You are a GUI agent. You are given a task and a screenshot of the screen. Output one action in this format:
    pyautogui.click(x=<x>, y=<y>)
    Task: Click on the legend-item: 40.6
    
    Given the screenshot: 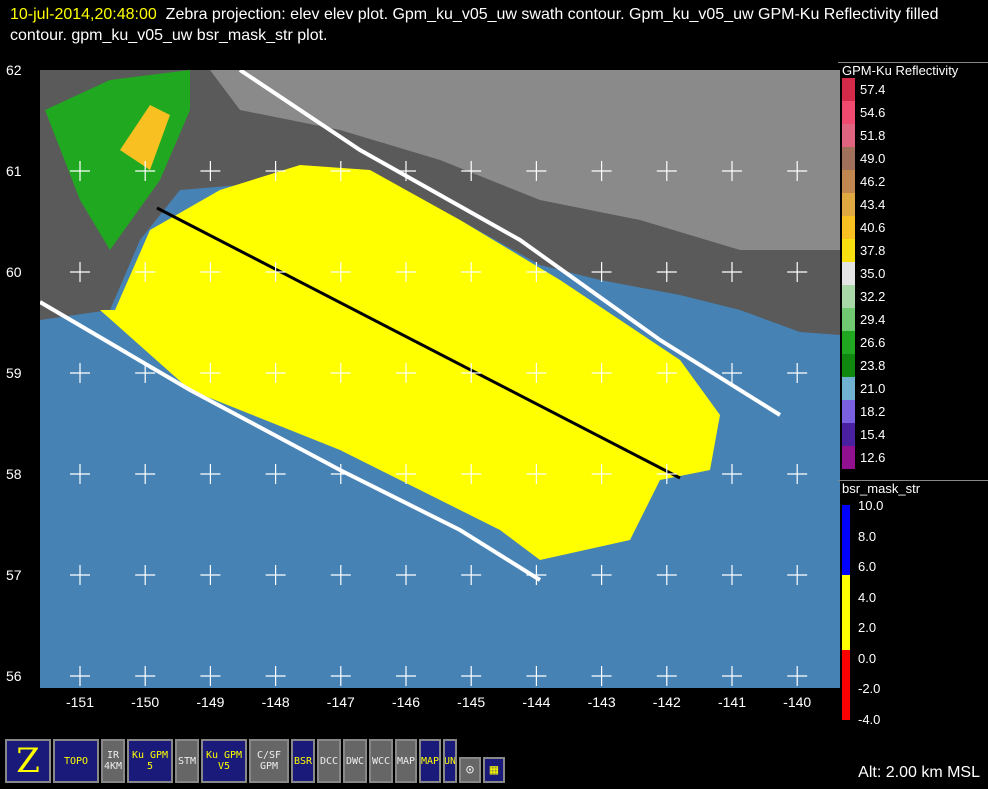 What is the action you would take?
    pyautogui.click(x=913, y=227)
    